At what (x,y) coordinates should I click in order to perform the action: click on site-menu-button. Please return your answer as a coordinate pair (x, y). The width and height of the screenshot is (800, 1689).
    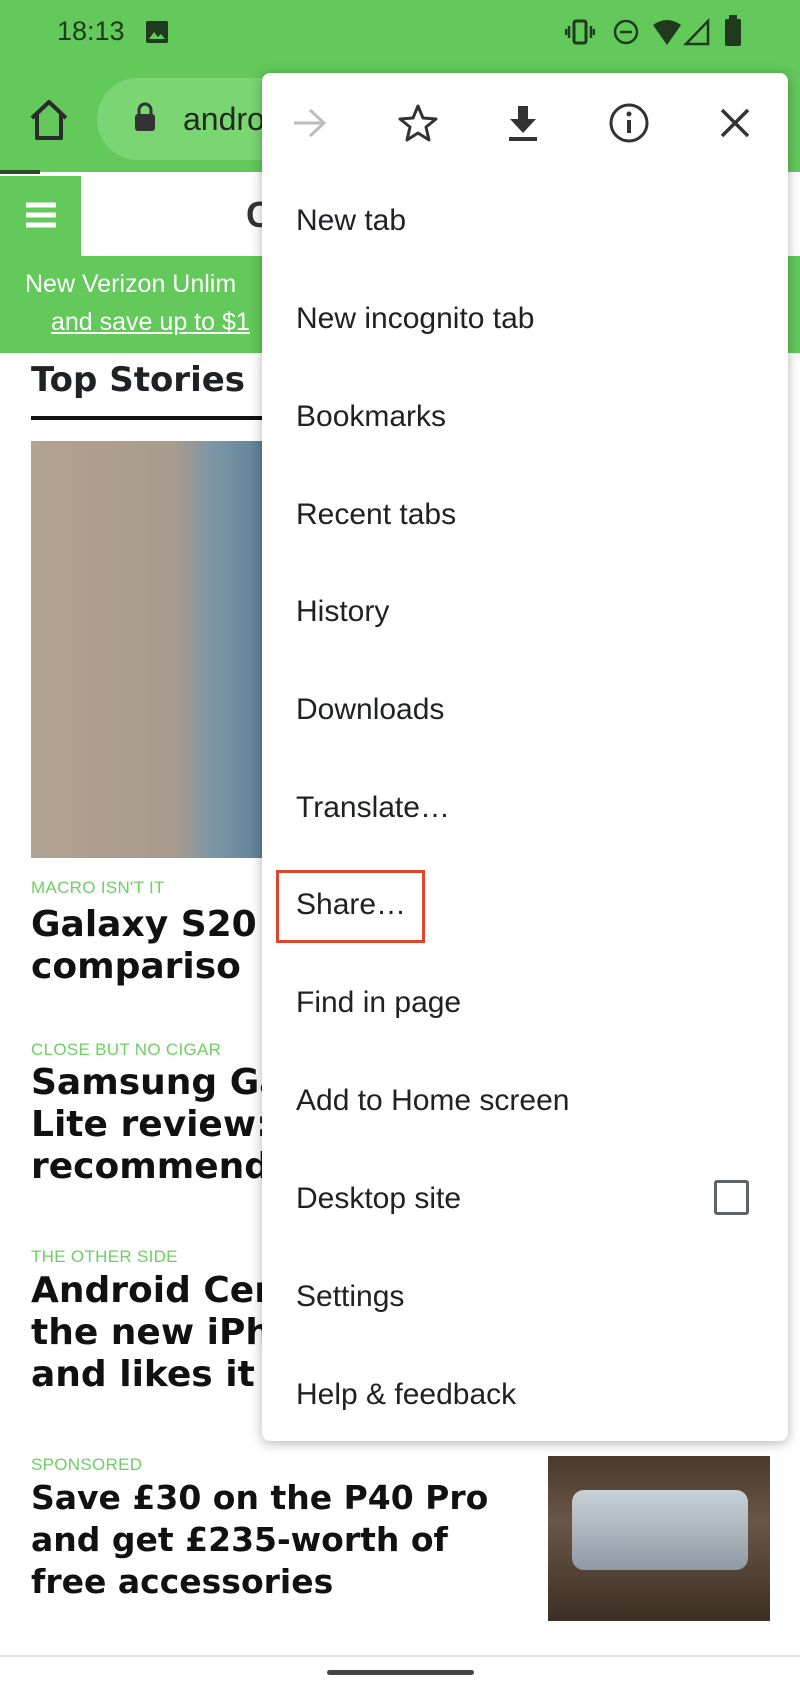
    Looking at the image, I should click on (40, 216).